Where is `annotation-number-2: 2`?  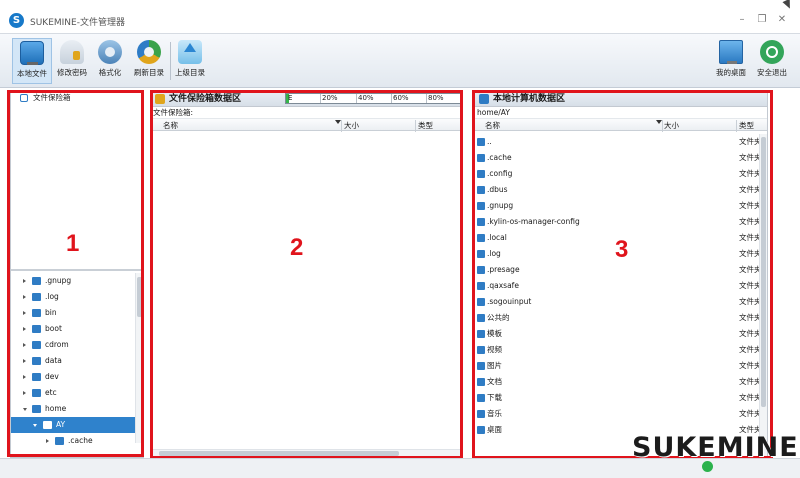 annotation-number-2: 2 is located at coordinates (297, 247).